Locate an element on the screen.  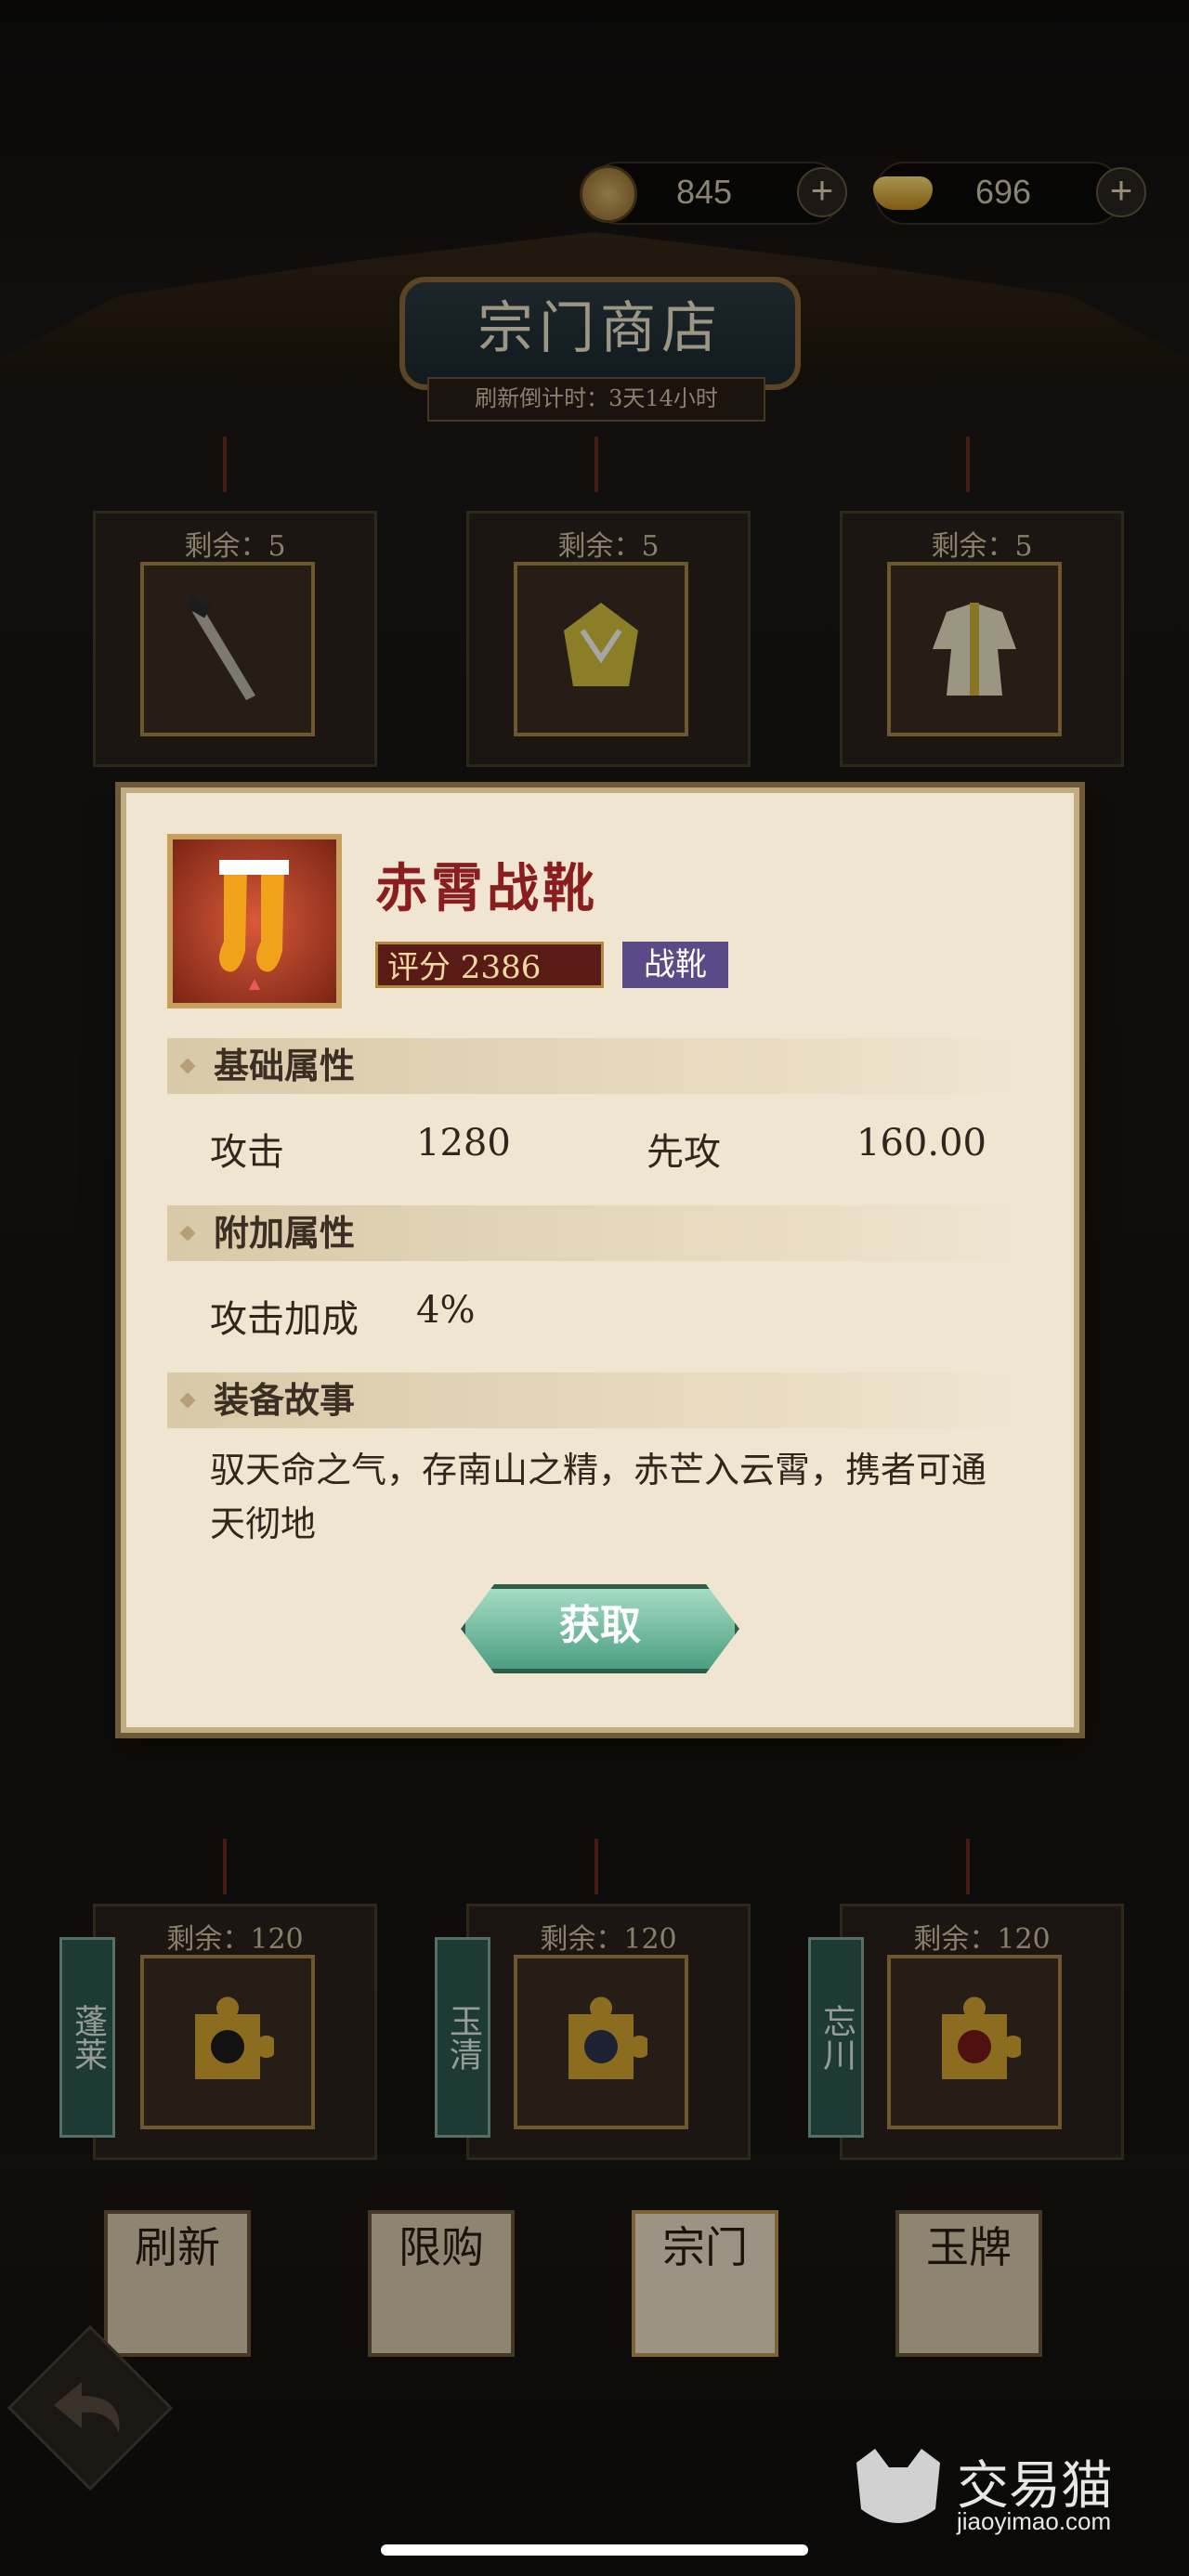
boots-icon is located at coordinates (255, 921).